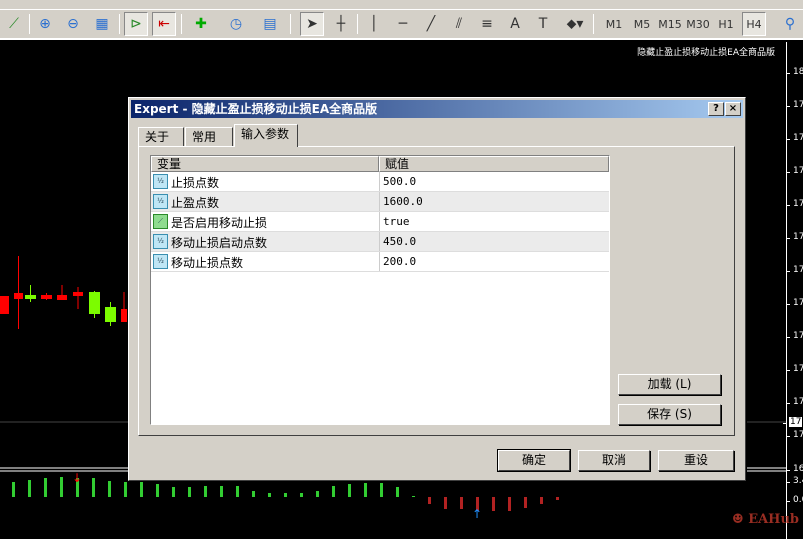 The image size is (803, 539). I want to click on column-header-variable: 变量, so click(265, 164).